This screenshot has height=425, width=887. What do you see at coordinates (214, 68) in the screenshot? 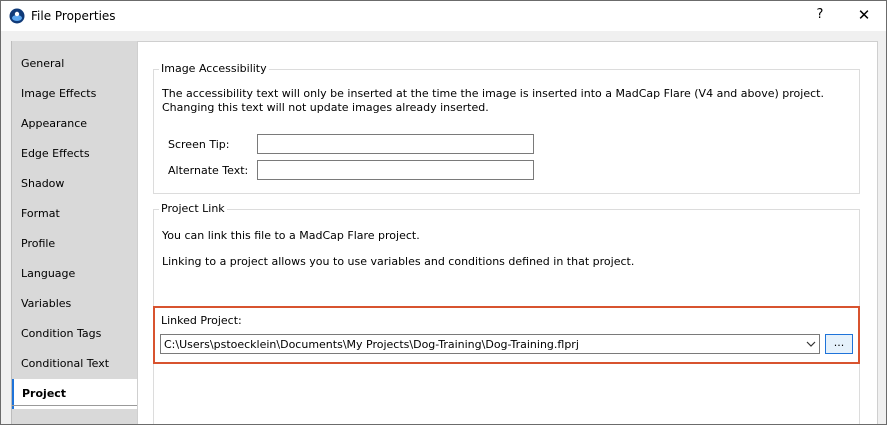
I see `image-accessibility-title: Image Accessibility` at bounding box center [214, 68].